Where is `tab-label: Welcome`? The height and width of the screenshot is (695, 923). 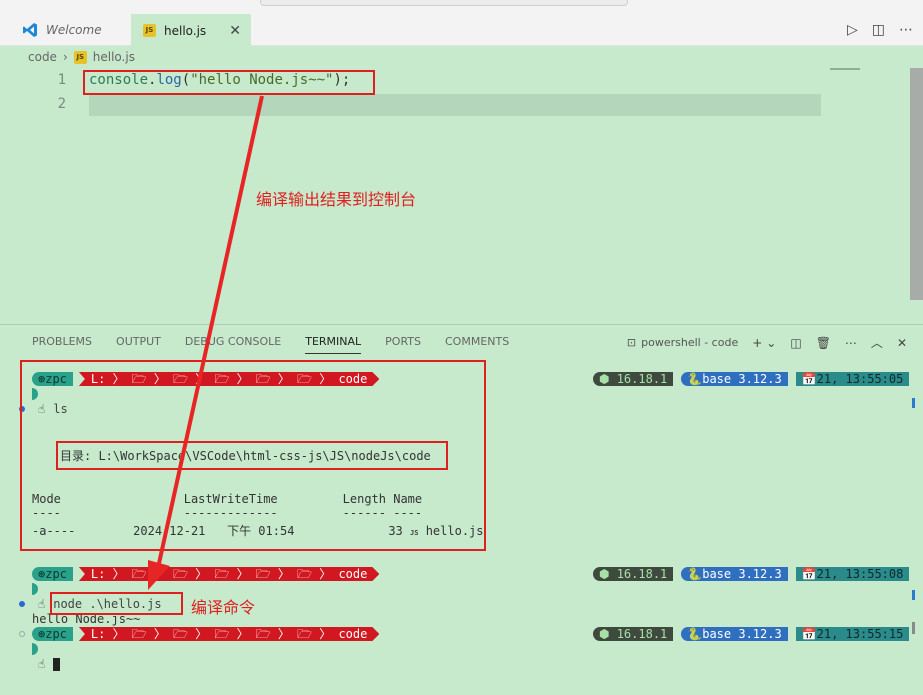 tab-label: Welcome is located at coordinates (74, 30).